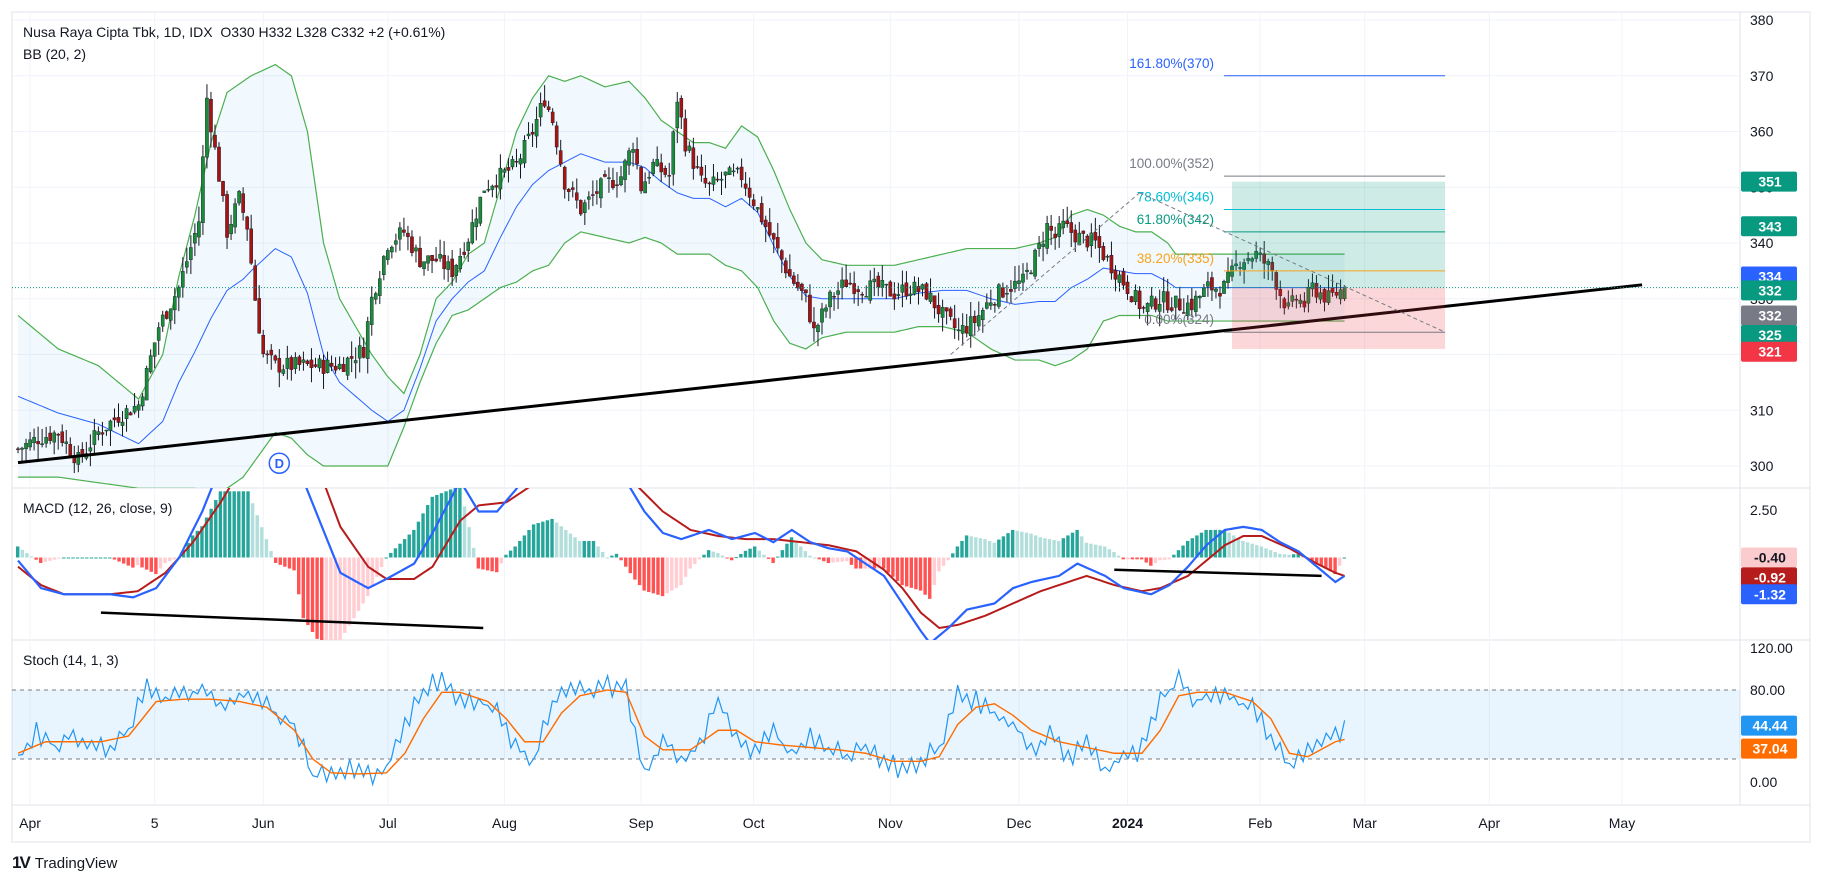 Image resolution: width=1822 pixels, height=883 pixels. I want to click on position-stop-zone, so click(1339, 318).